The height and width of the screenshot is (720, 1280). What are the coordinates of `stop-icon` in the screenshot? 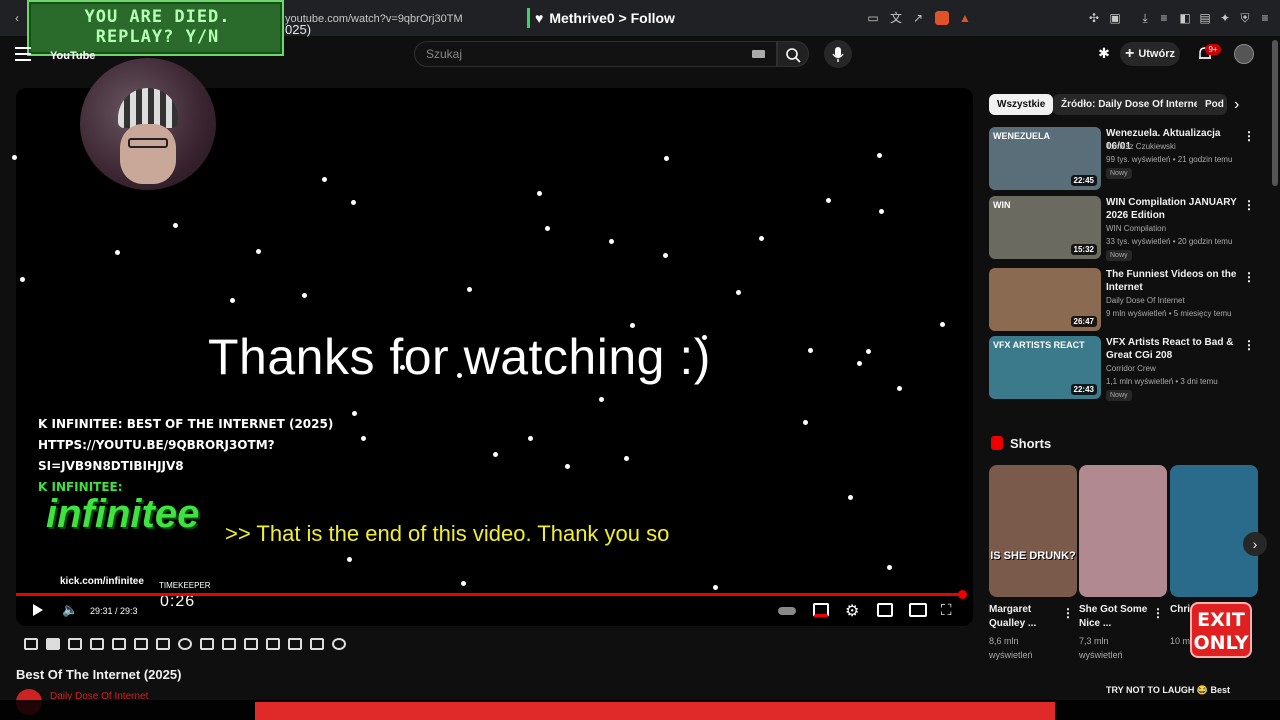 It's located at (53, 644).